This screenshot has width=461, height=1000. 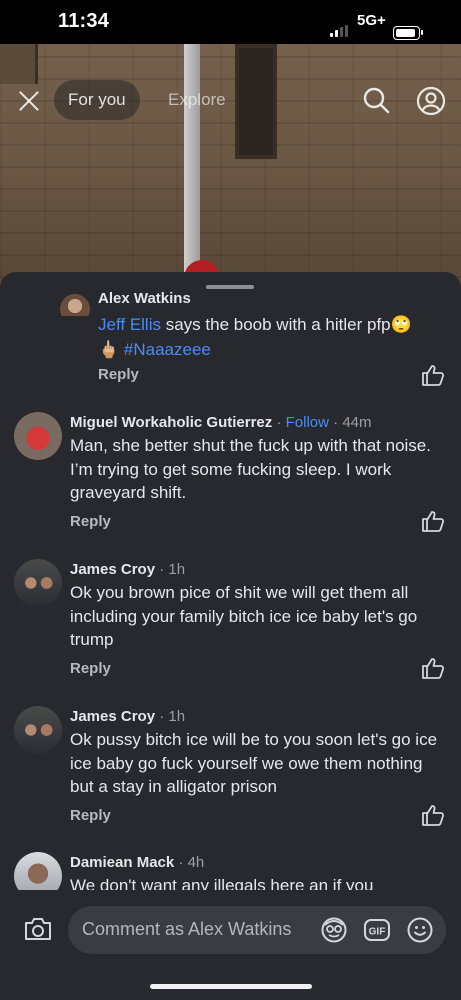 What do you see at coordinates (231, 986) in the screenshot?
I see `home-indicator` at bounding box center [231, 986].